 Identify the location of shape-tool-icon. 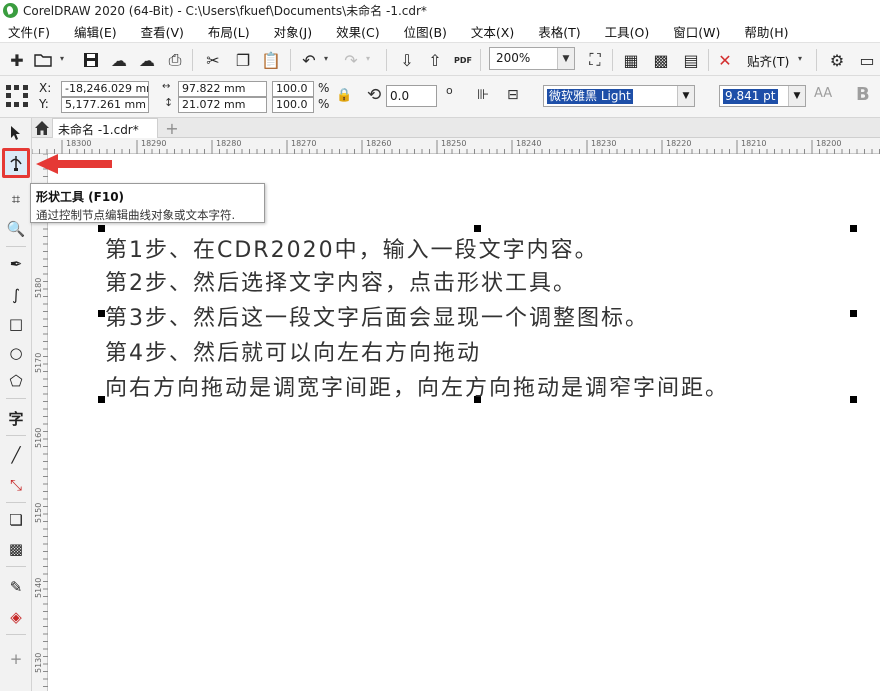
(16, 163).